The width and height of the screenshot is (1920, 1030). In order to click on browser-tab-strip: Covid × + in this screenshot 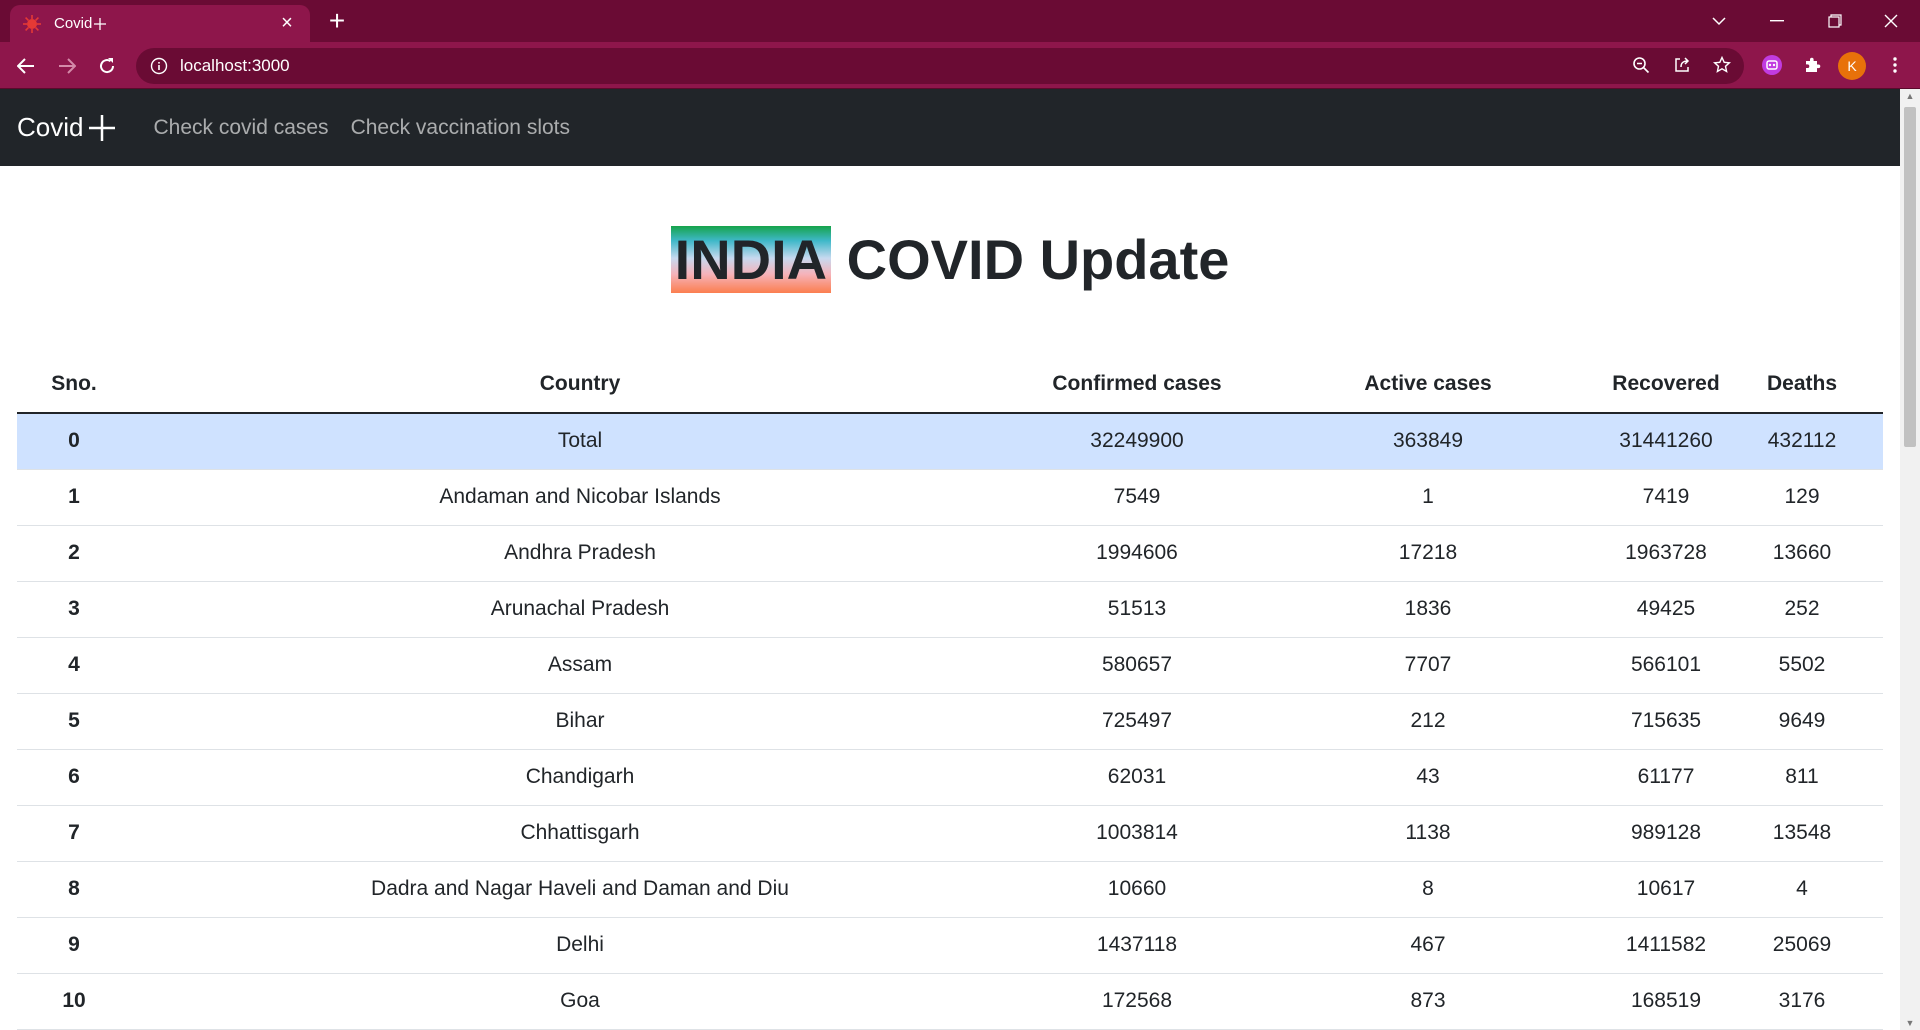, I will do `click(960, 21)`.